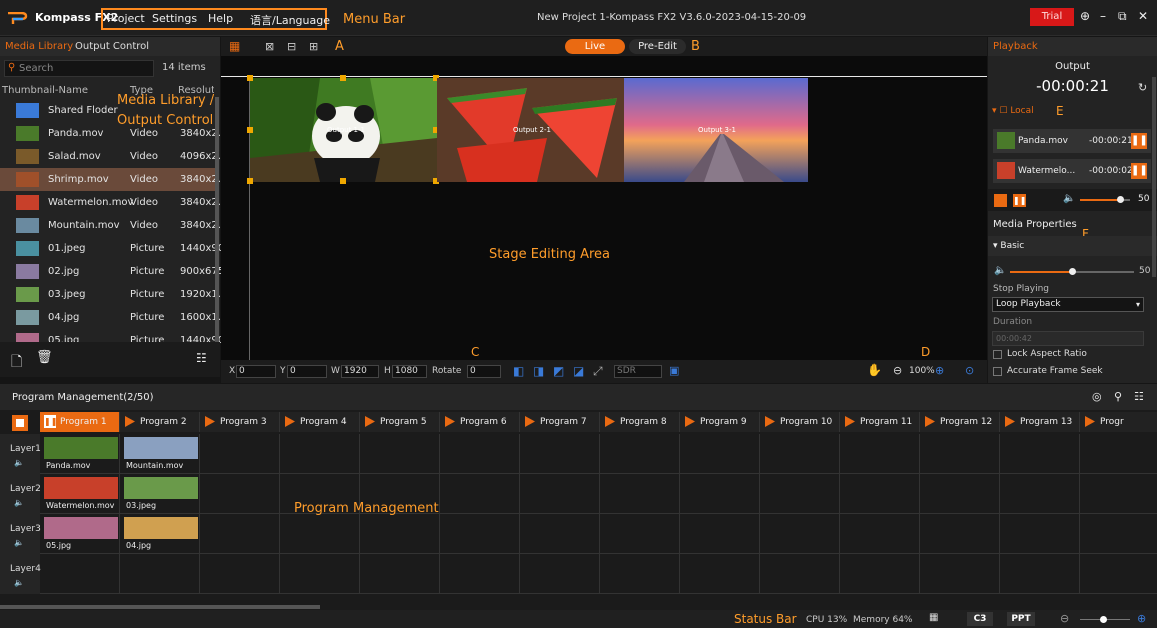 The width and height of the screenshot is (1157, 628). Describe the element at coordinates (343, 78) in the screenshot. I see `handle-tm` at that location.